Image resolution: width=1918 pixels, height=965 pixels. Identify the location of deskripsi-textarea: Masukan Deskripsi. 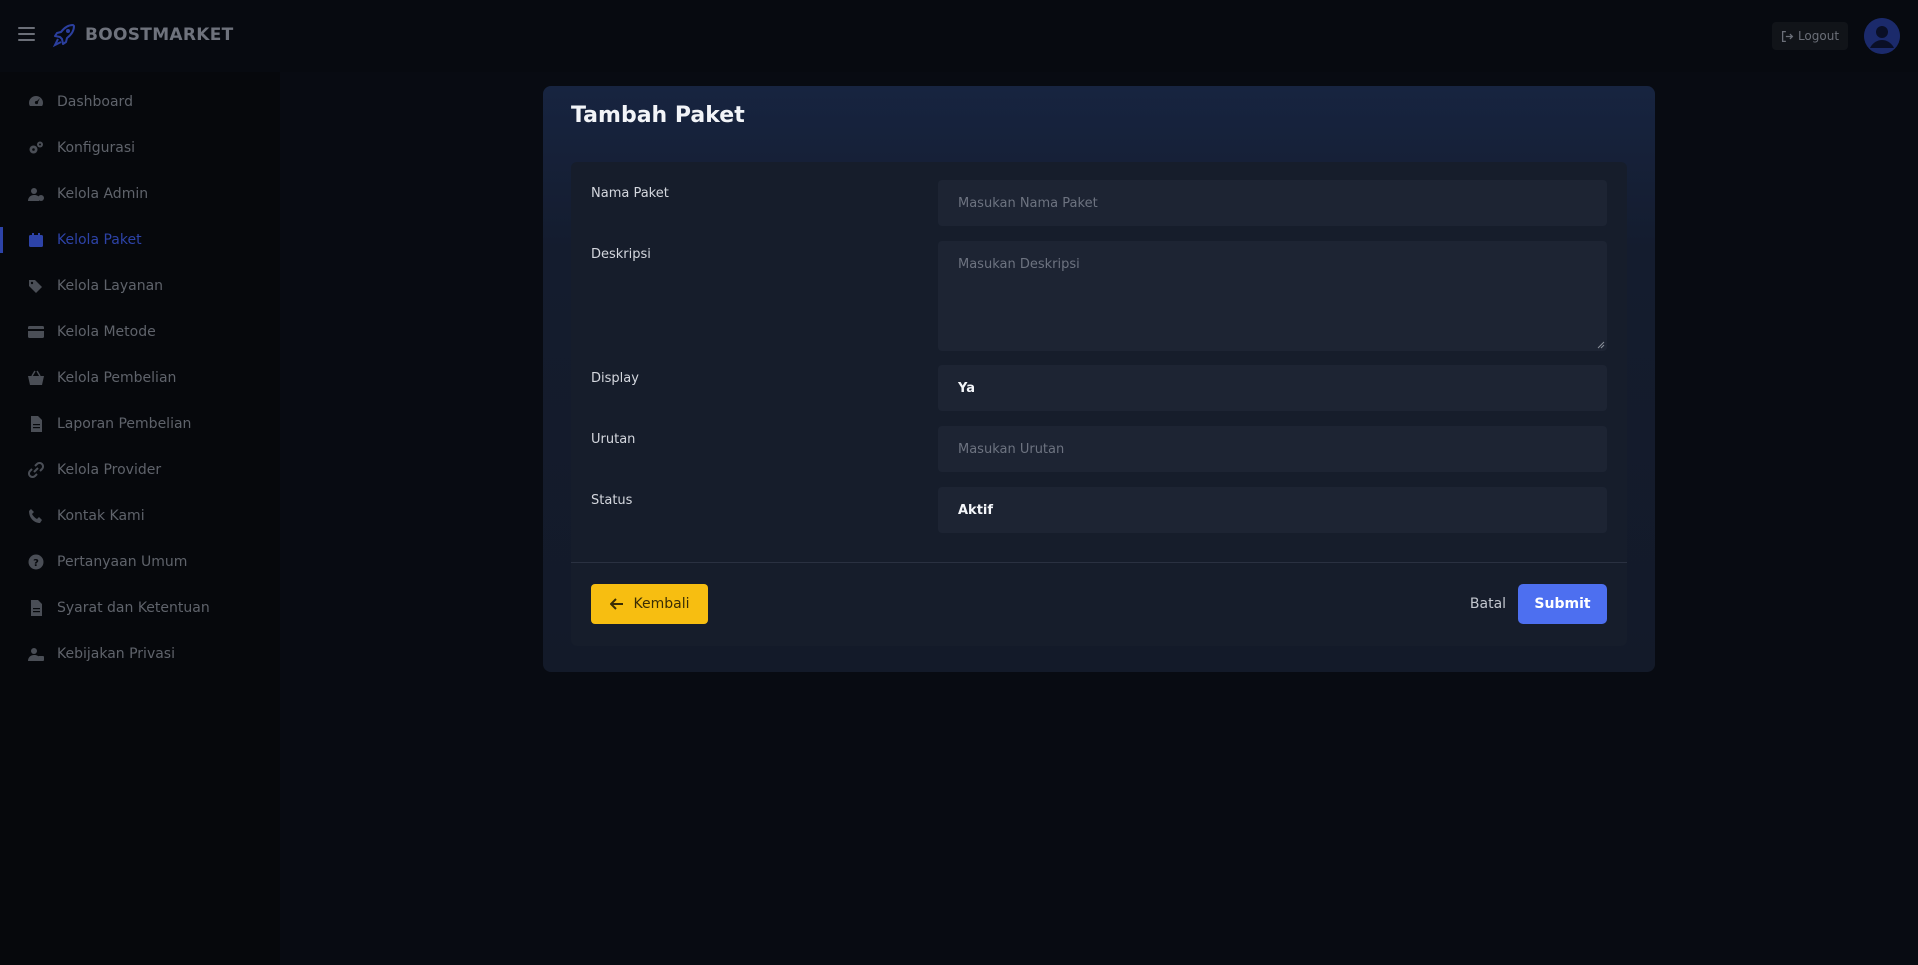
(1272, 296).